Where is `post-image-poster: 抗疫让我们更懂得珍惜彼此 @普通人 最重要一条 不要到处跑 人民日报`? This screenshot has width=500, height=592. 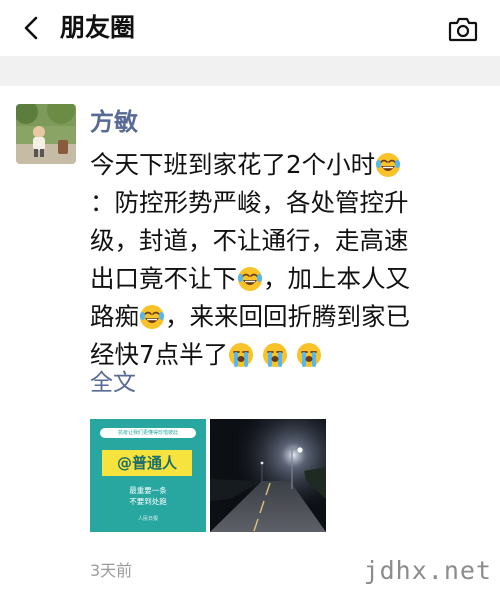 post-image-poster: 抗疫让我们更懂得珍惜彼此 @普通人 最重要一条 不要到处跑 人民日报 is located at coordinates (148, 475).